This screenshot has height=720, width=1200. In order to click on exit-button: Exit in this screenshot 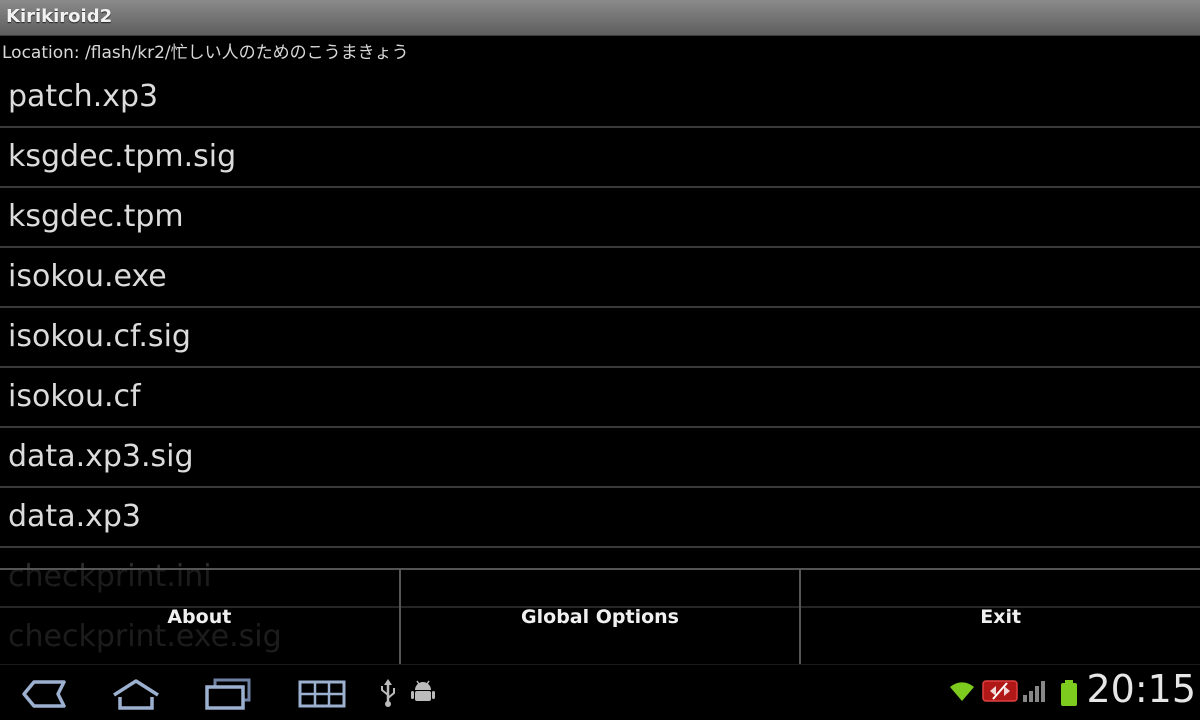, I will do `click(999, 617)`.